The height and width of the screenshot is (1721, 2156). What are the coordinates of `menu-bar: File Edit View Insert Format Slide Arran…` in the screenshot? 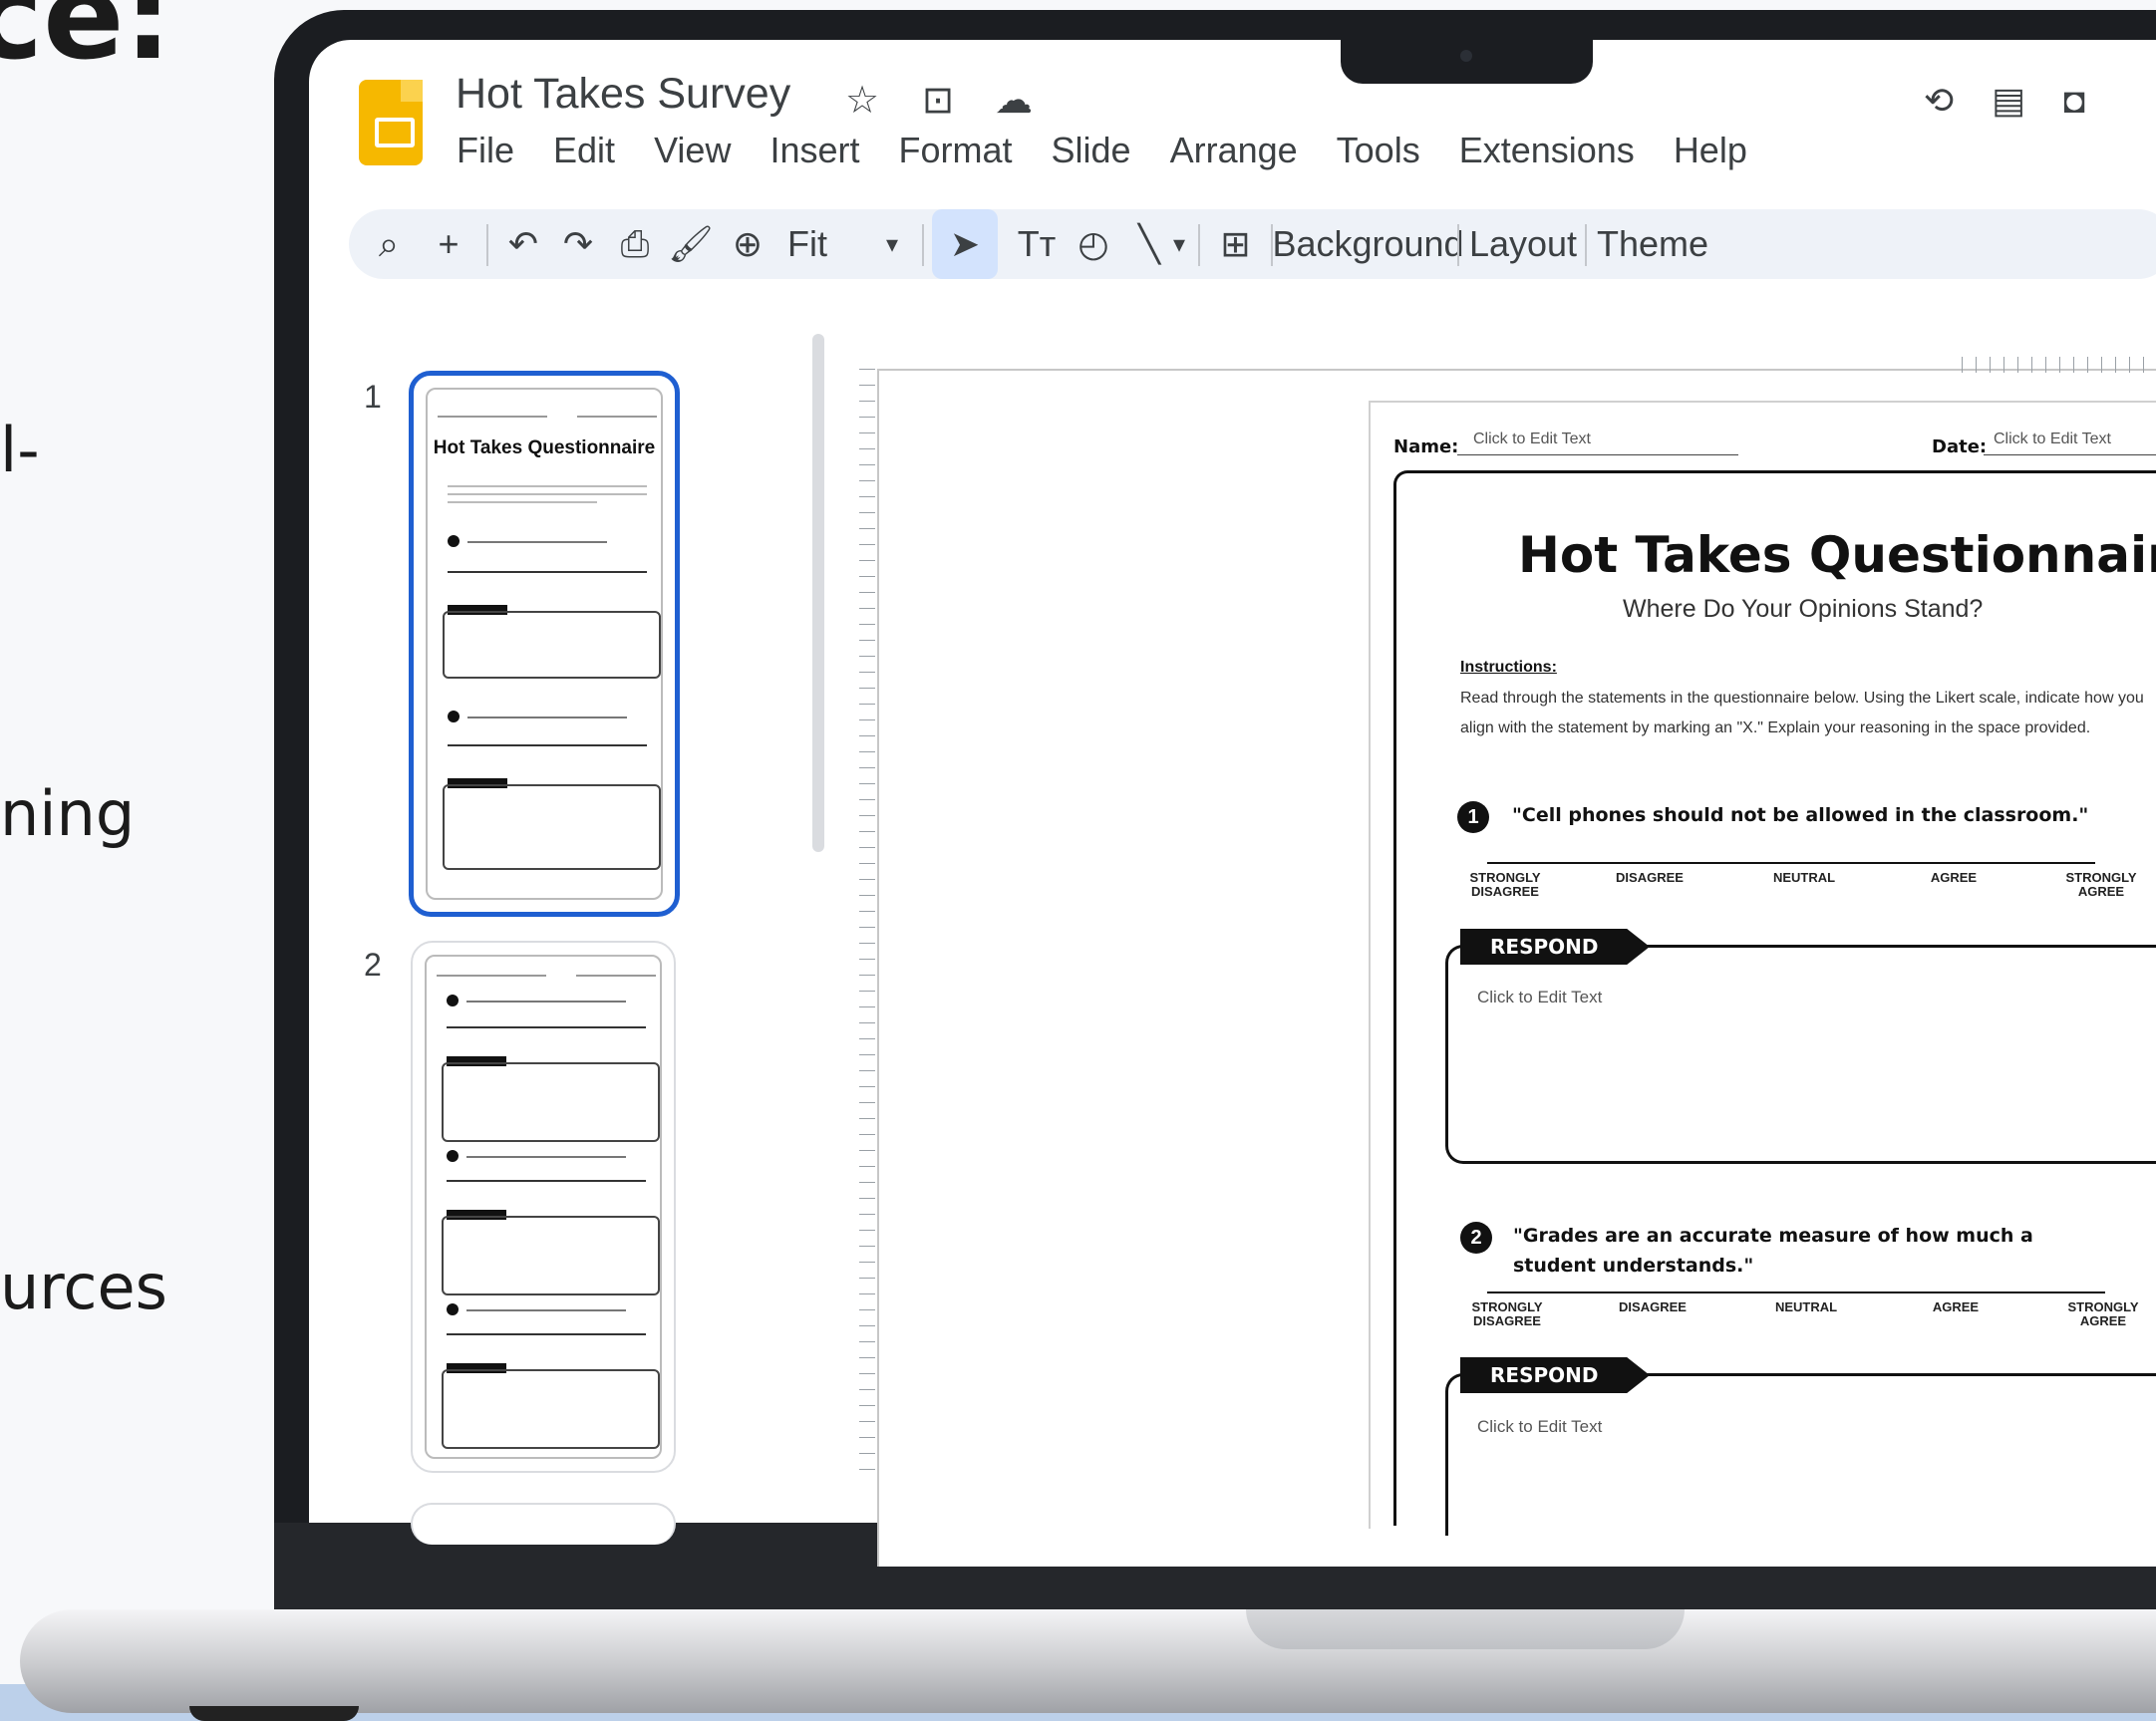 It's located at (1122, 150).